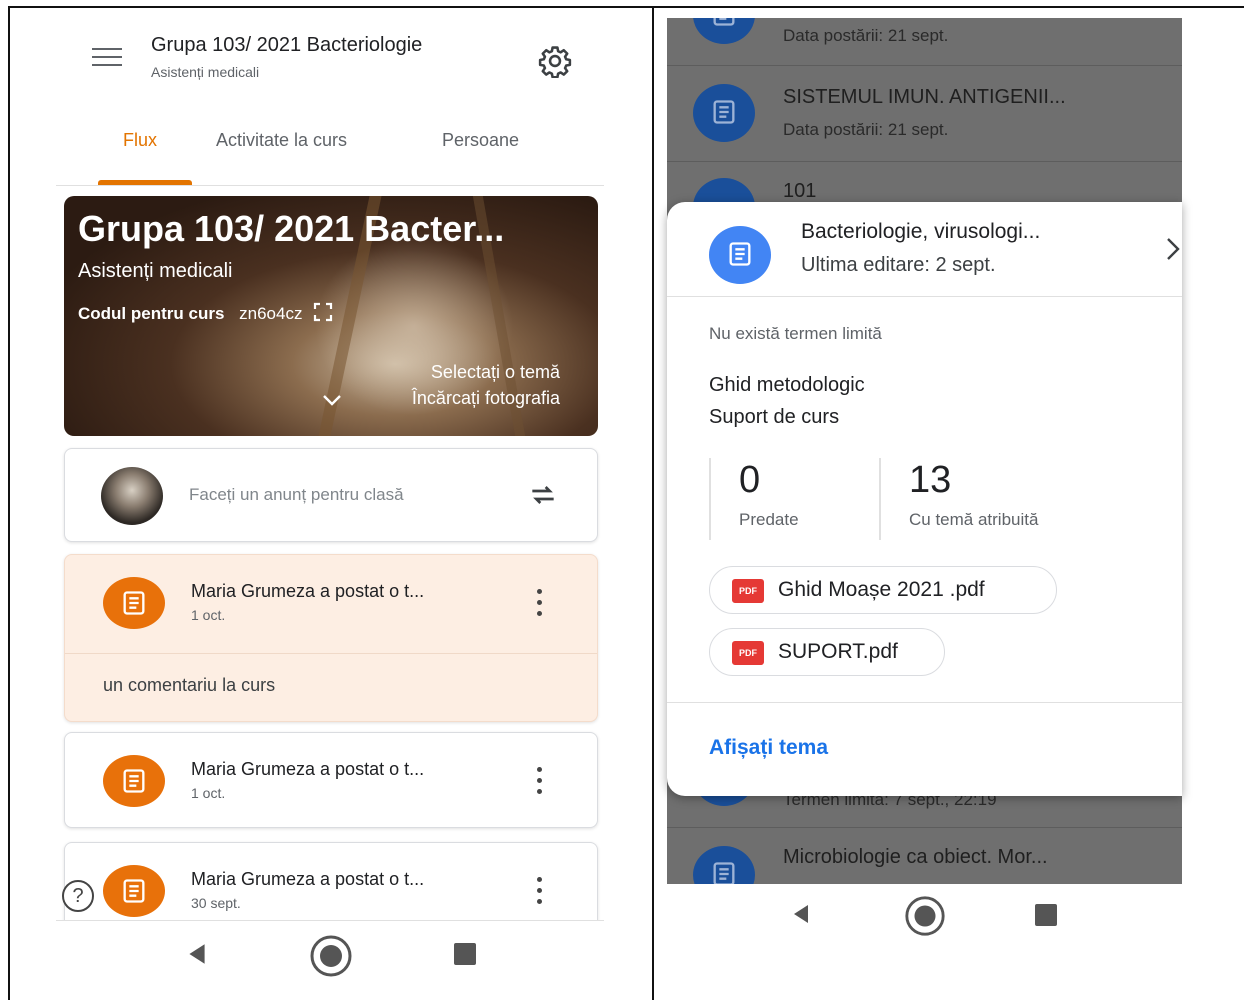  I want to click on class-title: Grupa 103/ 2021 Bacteriologie, so click(287, 45).